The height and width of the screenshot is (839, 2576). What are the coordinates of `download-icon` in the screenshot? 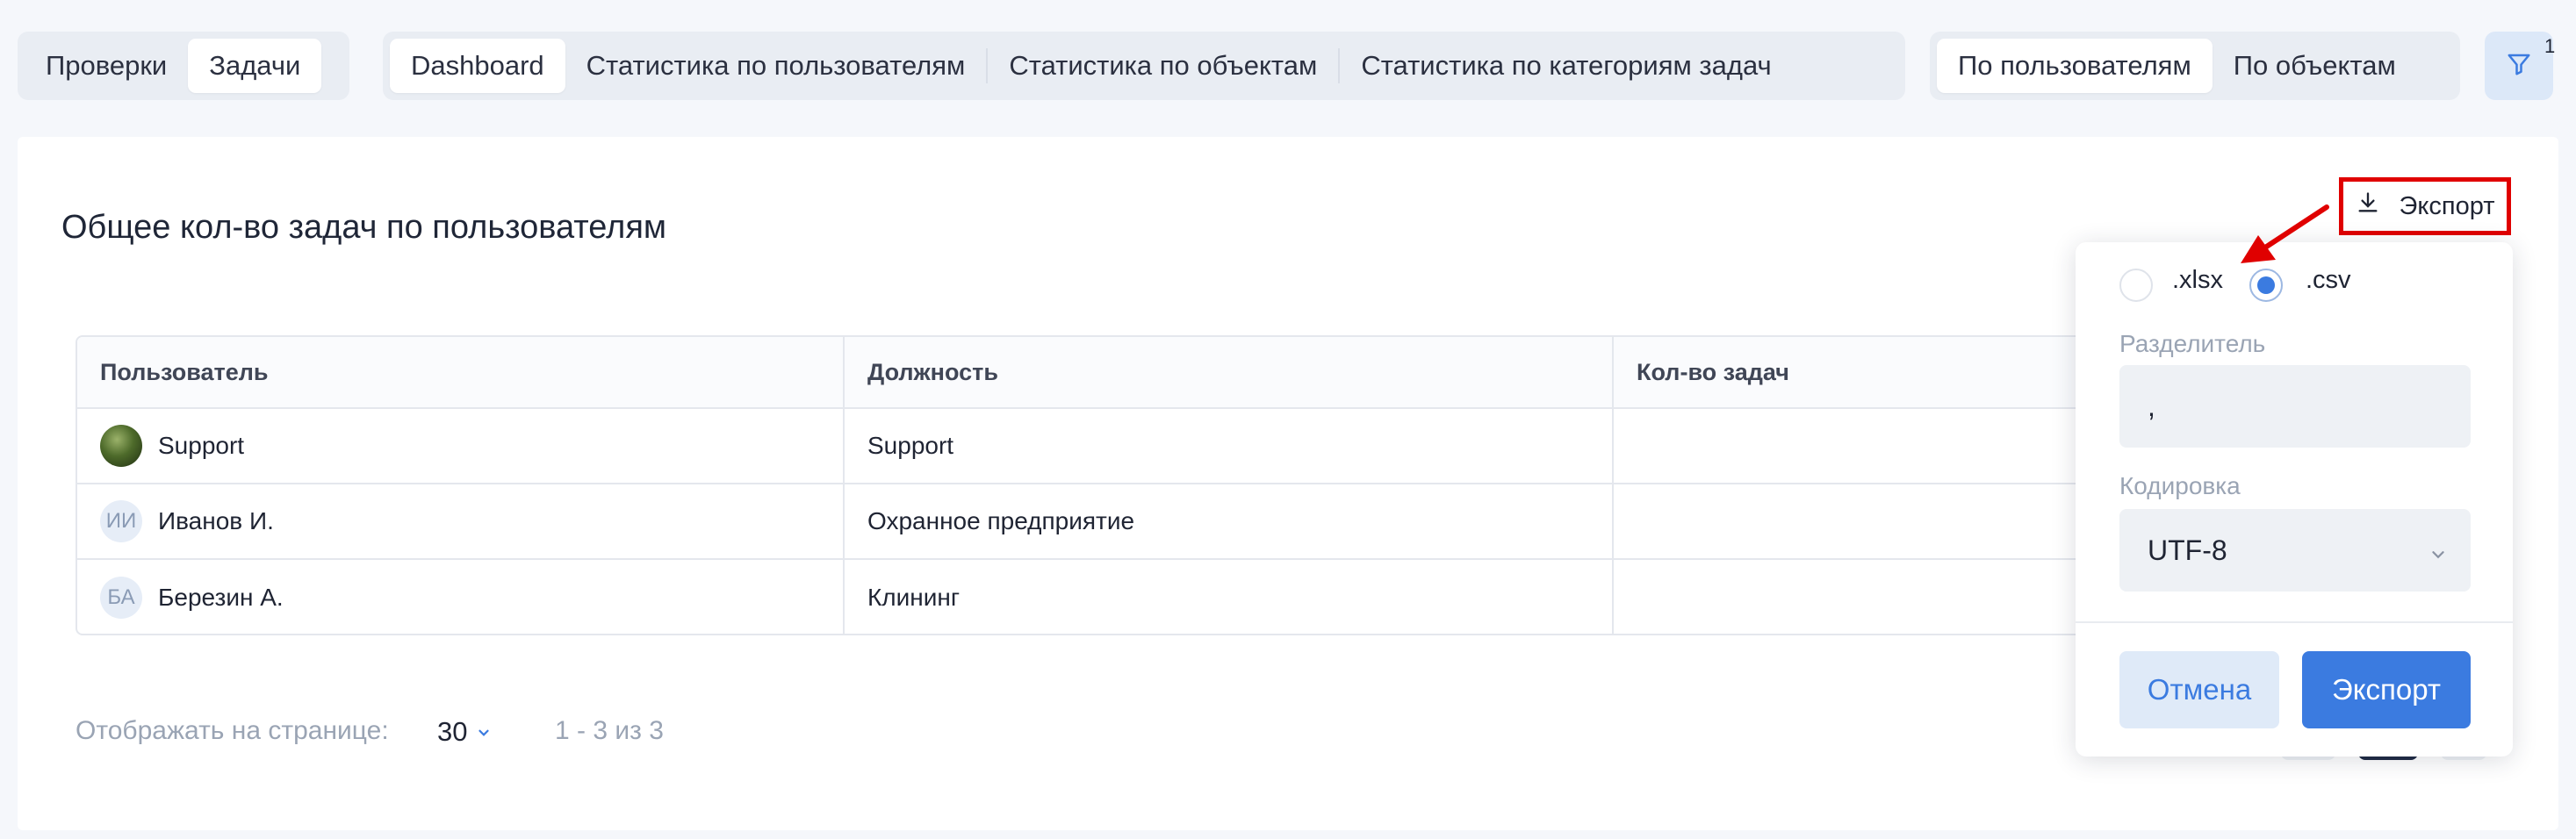 It's located at (2368, 206).